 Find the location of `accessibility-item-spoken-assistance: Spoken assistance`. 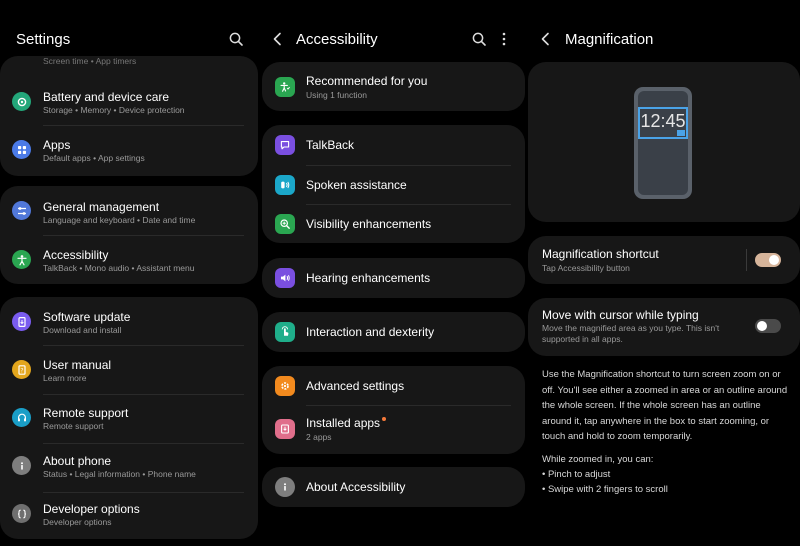

accessibility-item-spoken-assistance: Spoken assistance is located at coordinates (393, 185).